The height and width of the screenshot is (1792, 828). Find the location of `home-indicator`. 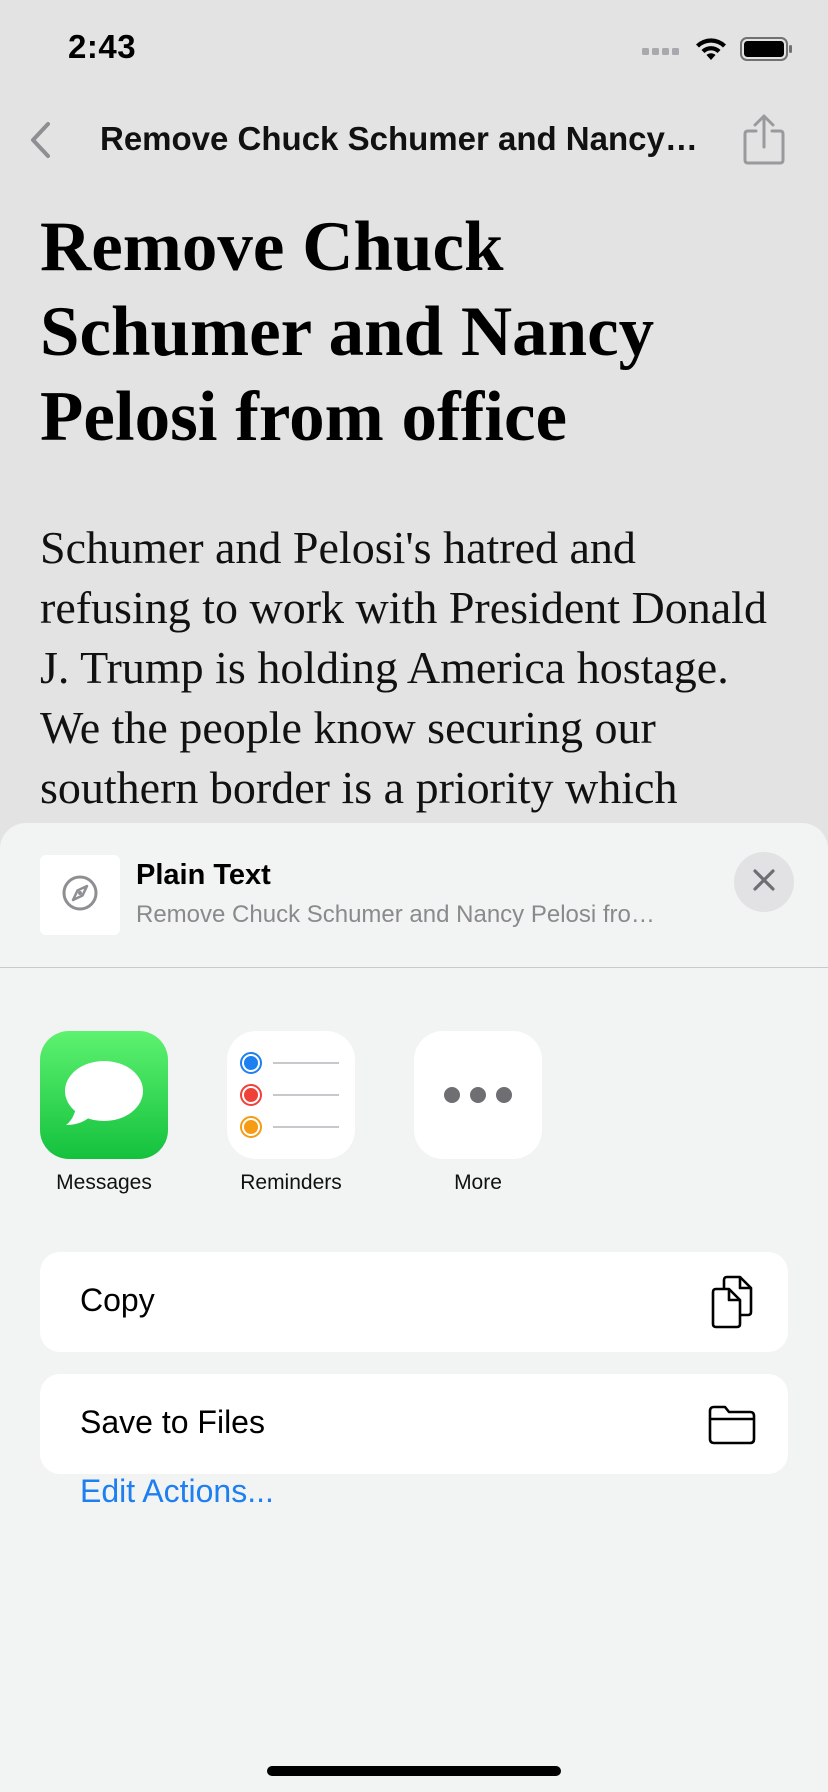

home-indicator is located at coordinates (414, 1771).